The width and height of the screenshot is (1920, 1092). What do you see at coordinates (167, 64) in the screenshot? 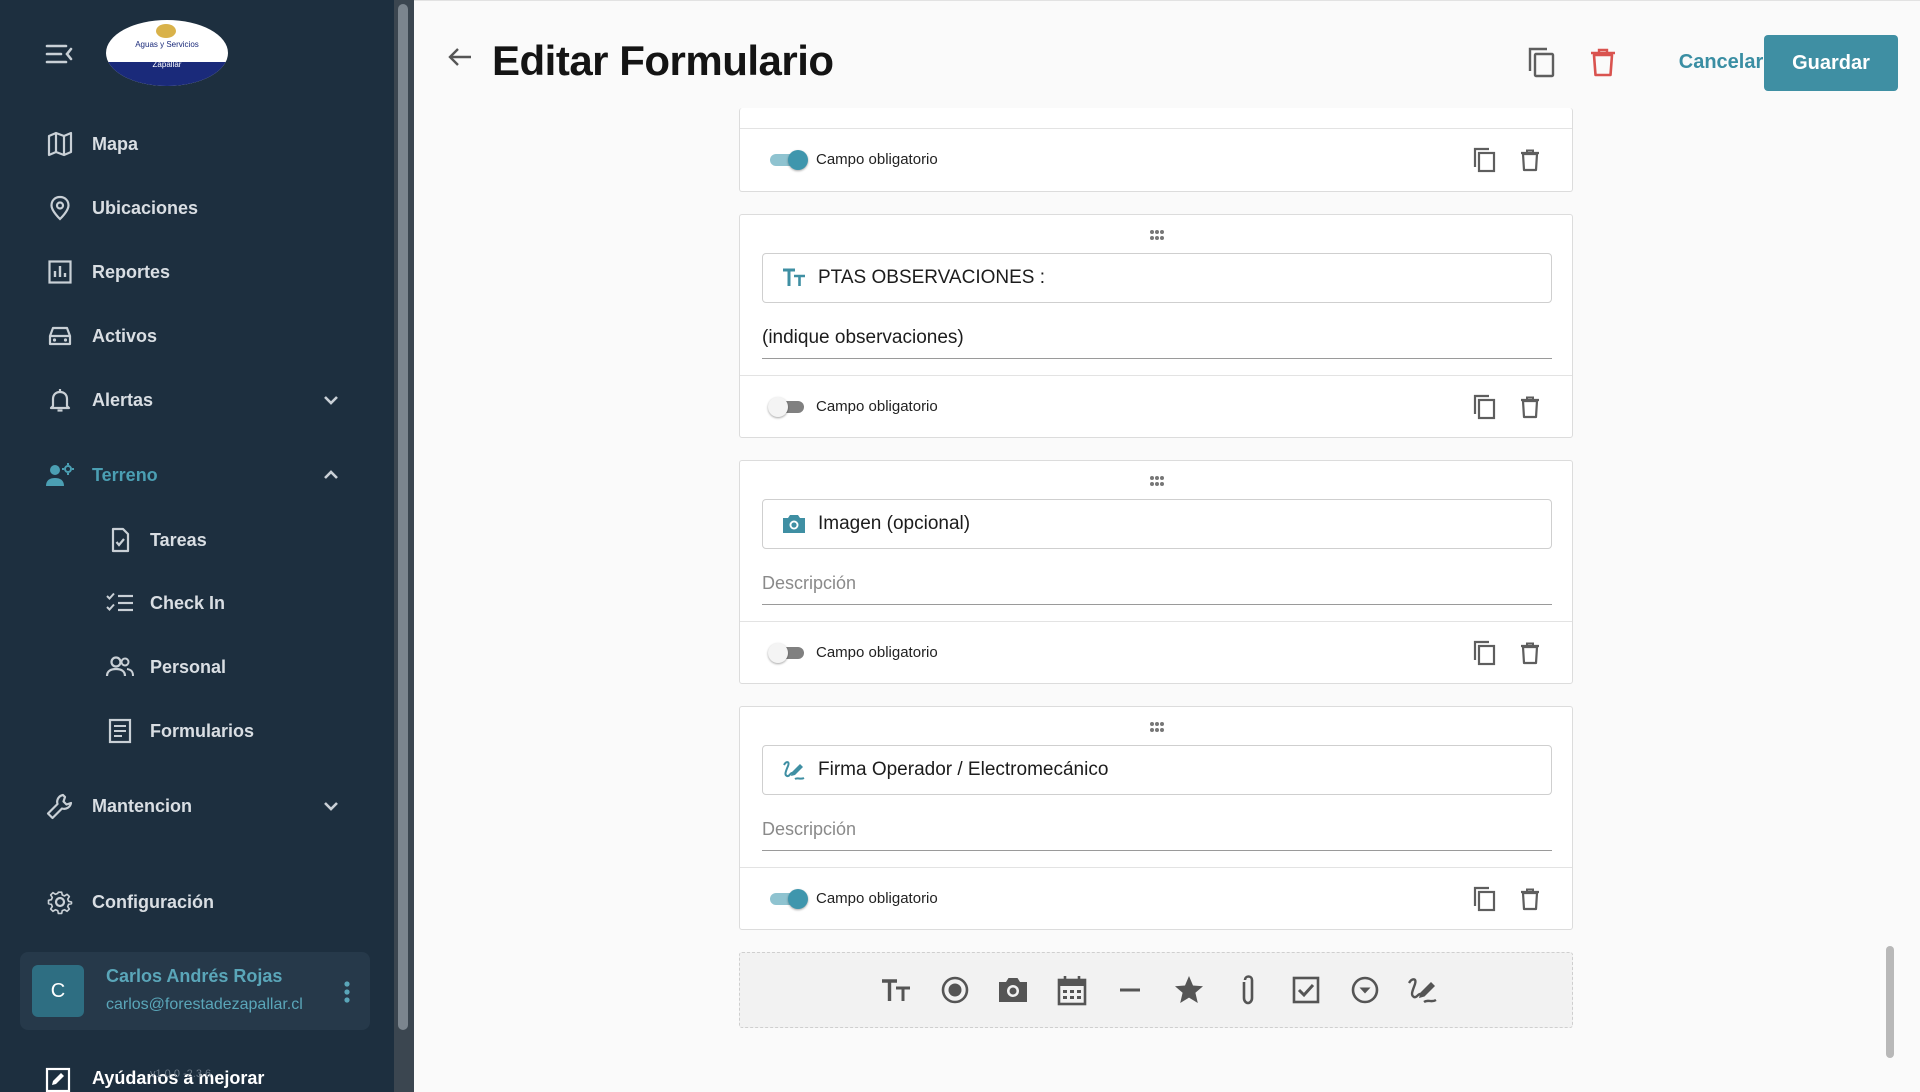
I see `logo-text-line3: Zapallar` at bounding box center [167, 64].